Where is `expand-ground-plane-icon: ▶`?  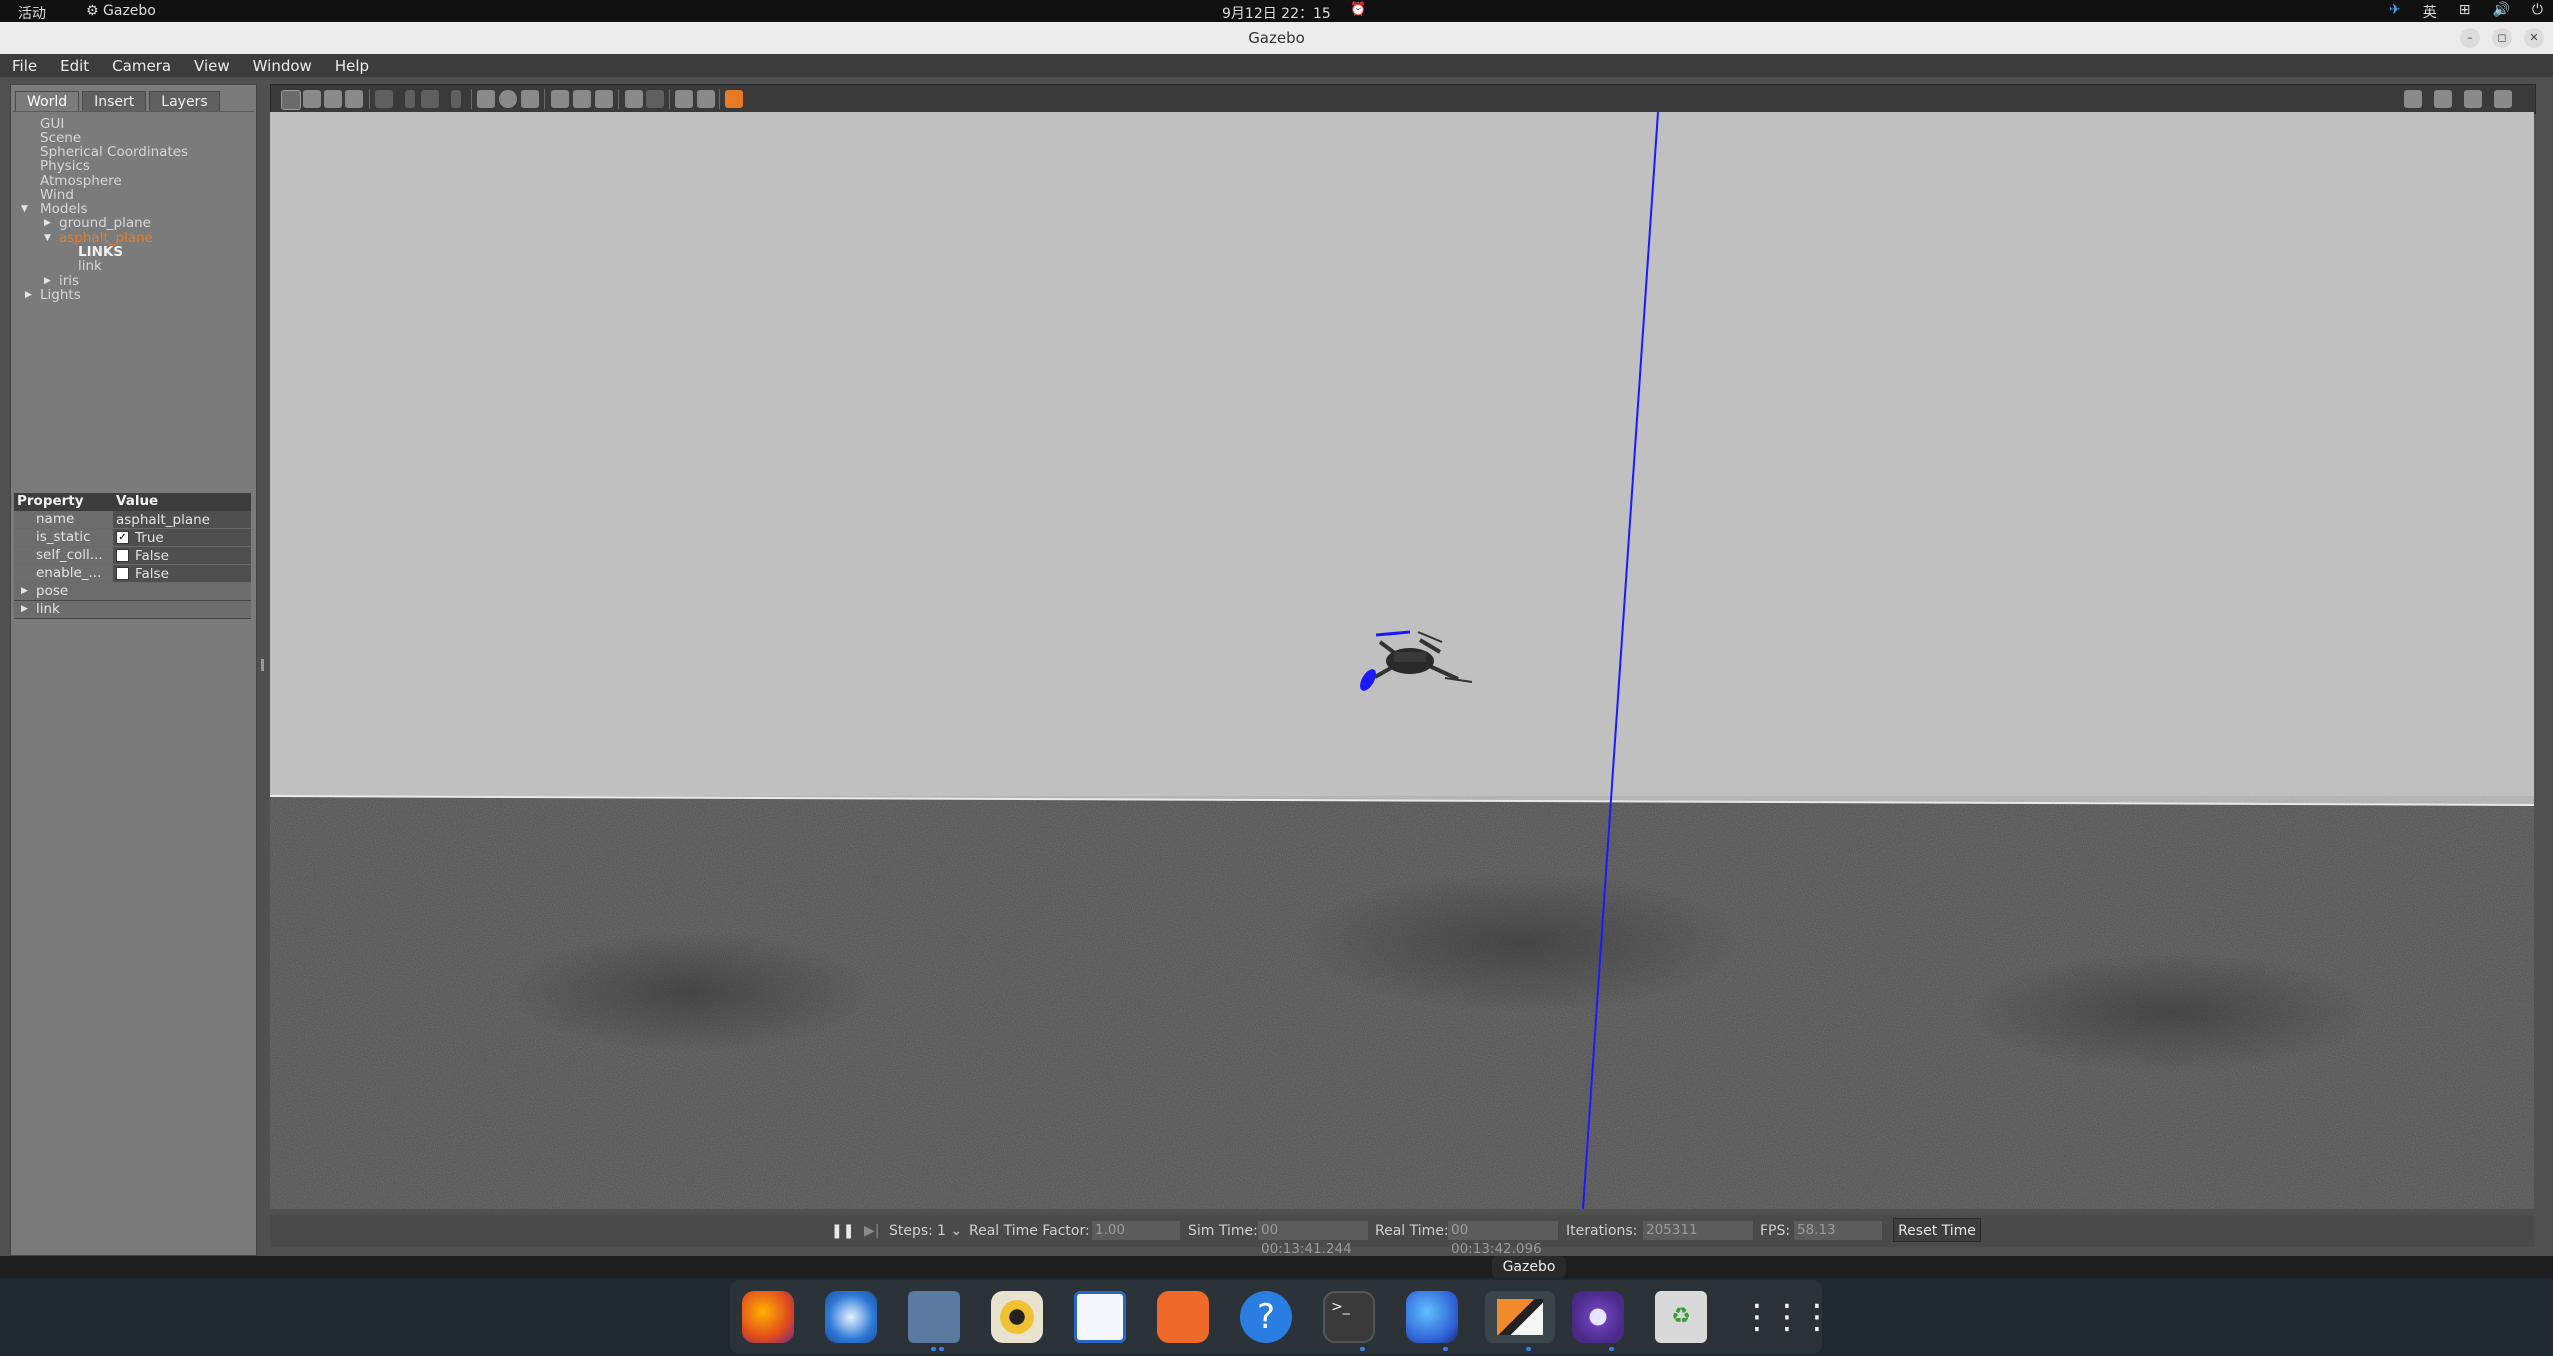 expand-ground-plane-icon: ▶ is located at coordinates (47, 223).